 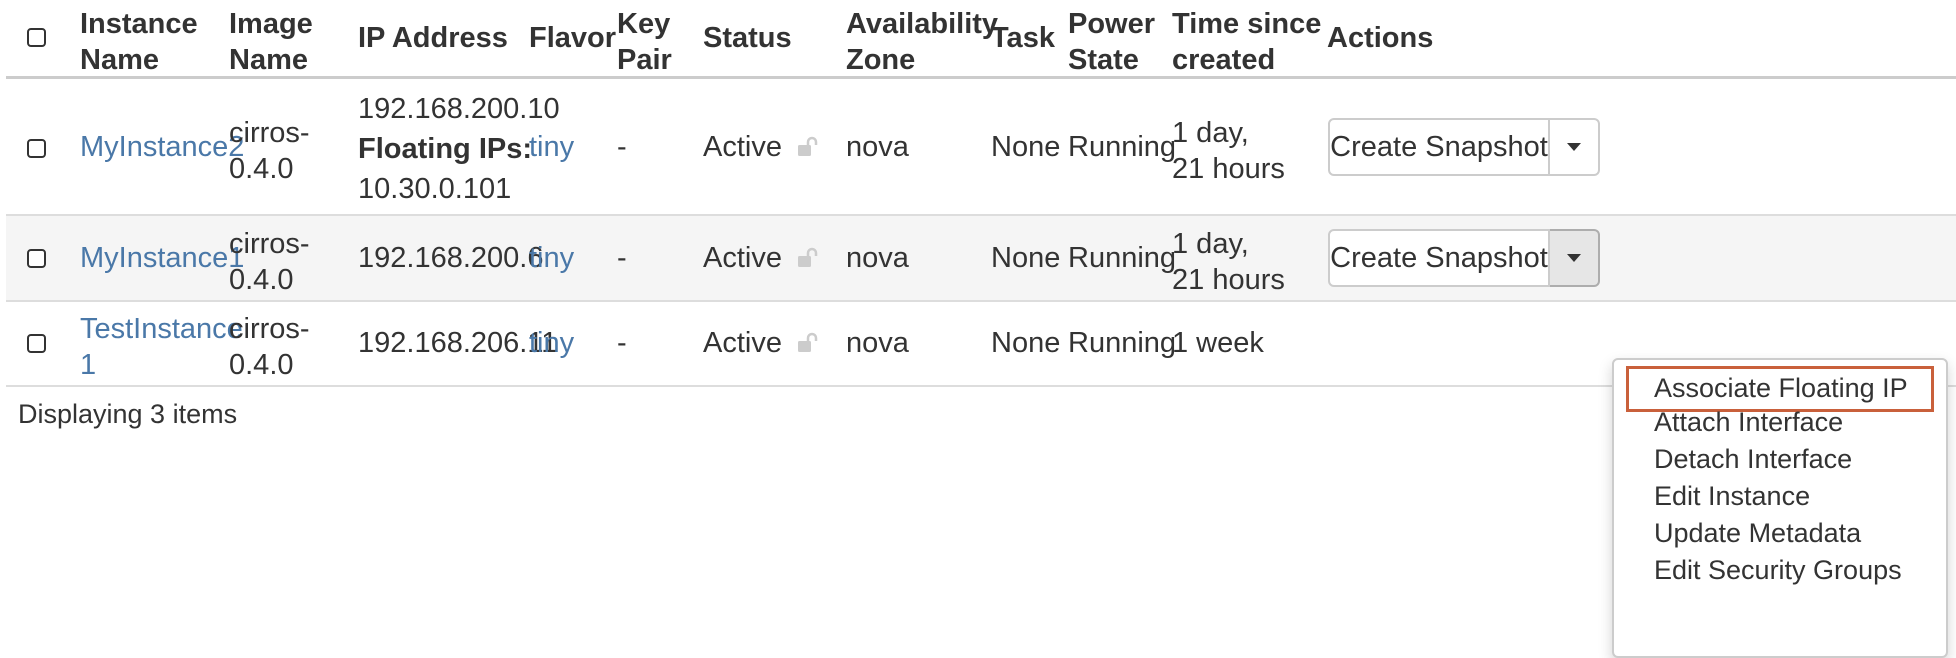 What do you see at coordinates (1780, 570) in the screenshot?
I see `menu-item-edit-security-groups: Edit Security Groups` at bounding box center [1780, 570].